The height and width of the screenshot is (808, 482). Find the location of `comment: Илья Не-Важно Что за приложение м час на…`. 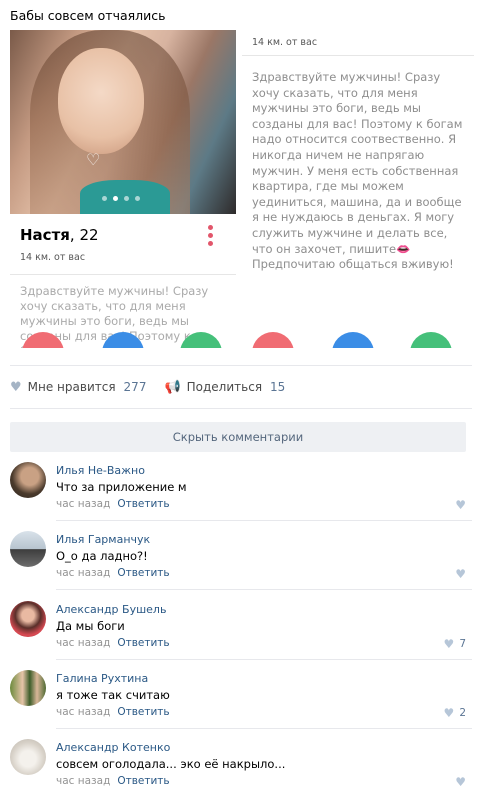

comment: Илья Не-Важно Что за приложение м час на… is located at coordinates (241, 496).